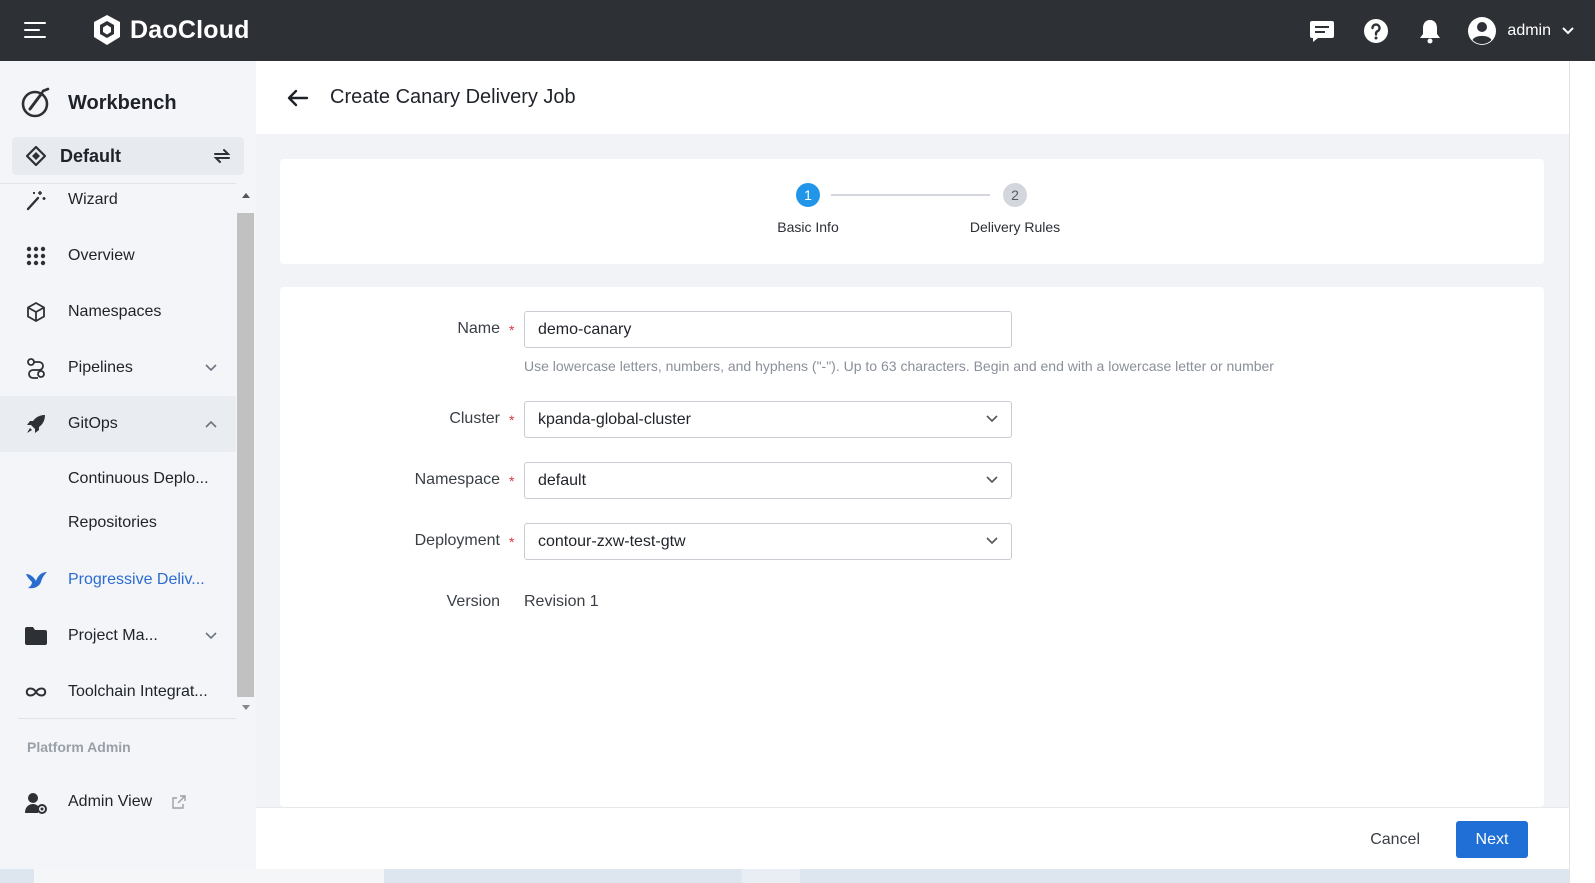 Image resolution: width=1595 pixels, height=883 pixels. Describe the element at coordinates (36, 30) in the screenshot. I see `hamburger-menu-icon` at that location.